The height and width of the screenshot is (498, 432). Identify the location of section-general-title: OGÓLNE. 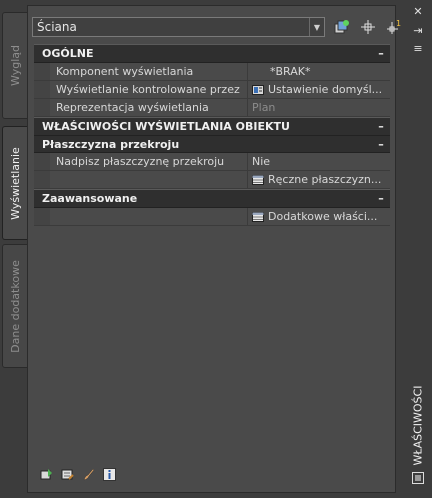
(68, 53).